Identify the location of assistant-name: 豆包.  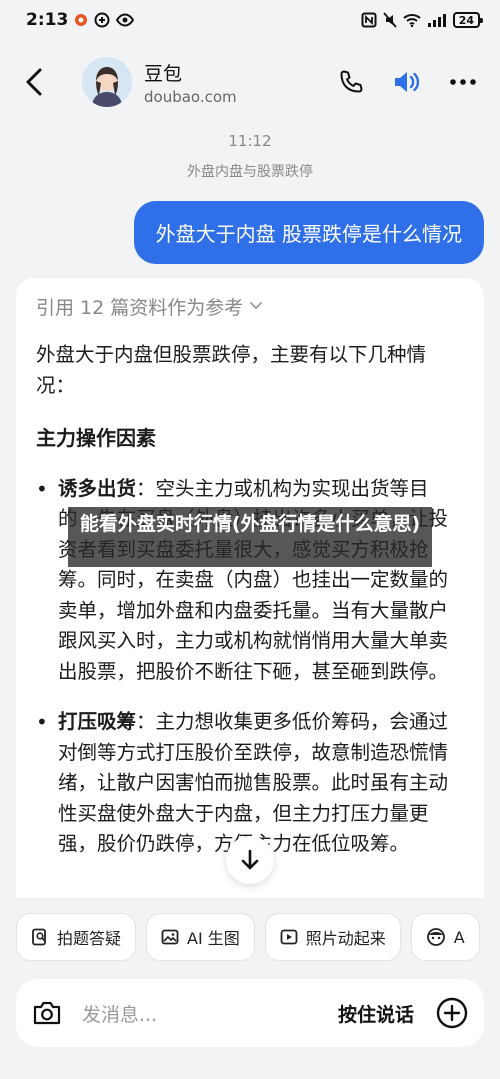
(163, 73).